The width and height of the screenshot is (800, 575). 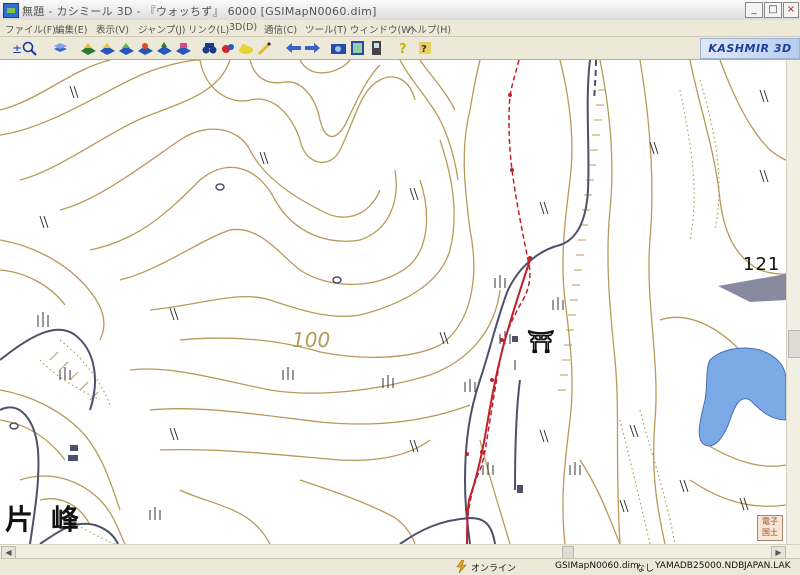 I want to click on place-name-label: 片峰, so click(x=51, y=519).